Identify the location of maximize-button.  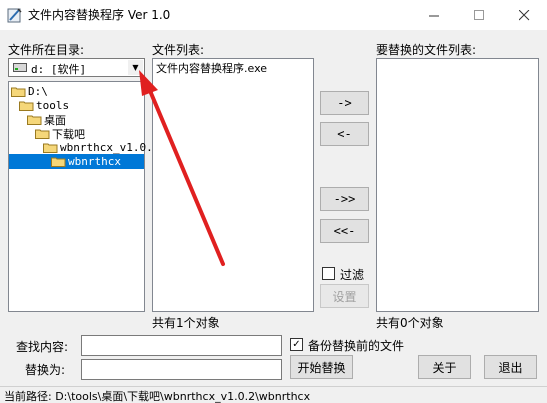
(479, 15).